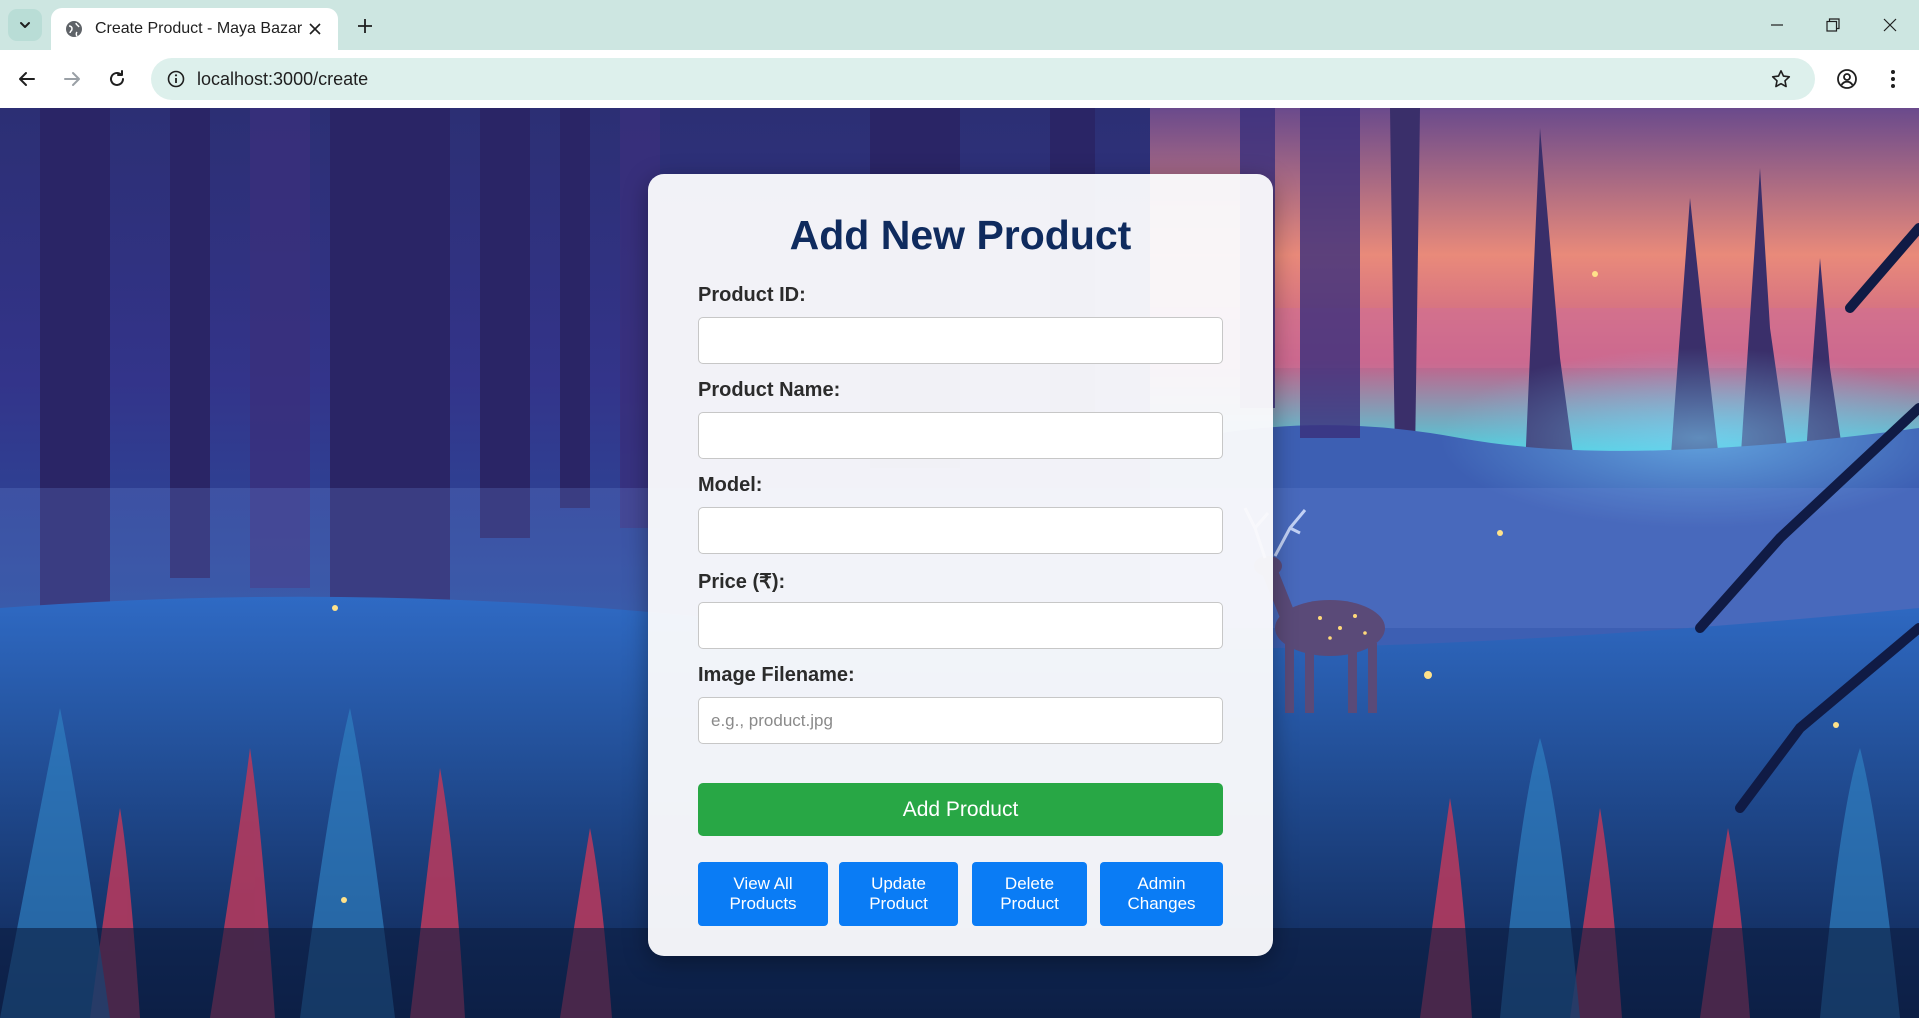  Describe the element at coordinates (199, 28) in the screenshot. I see `tab-title: Create Product - Maya Bazar` at that location.